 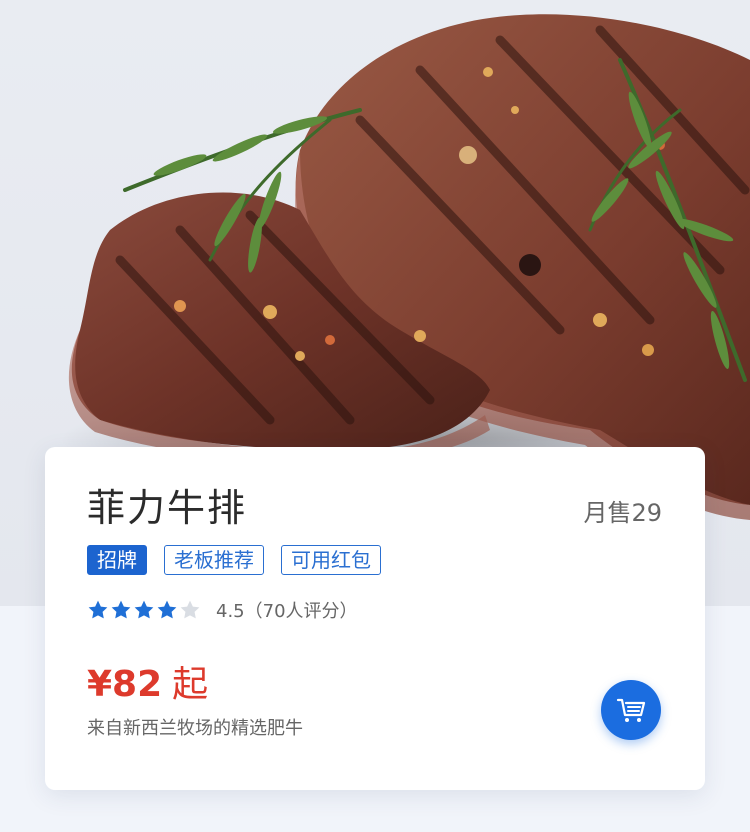 I want to click on rating-text: 4.5（70人评分）, so click(x=287, y=611).